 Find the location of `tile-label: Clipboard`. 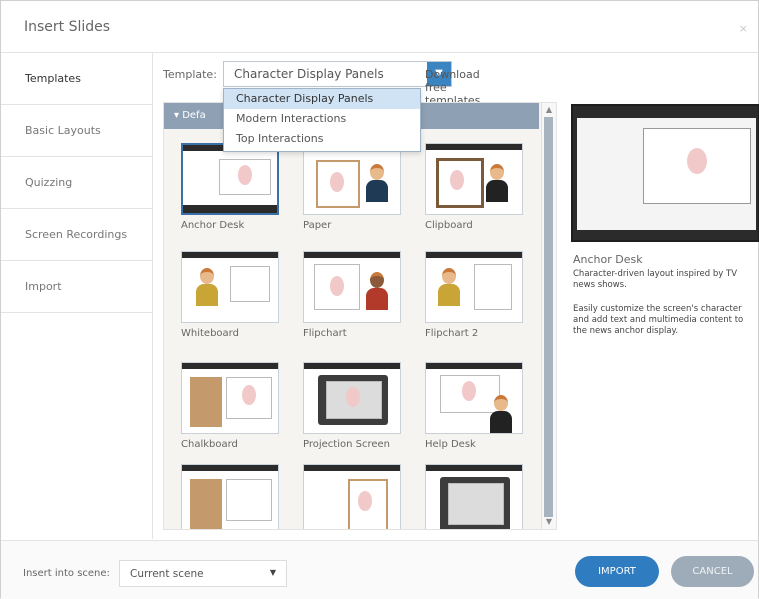

tile-label: Clipboard is located at coordinates (449, 225).